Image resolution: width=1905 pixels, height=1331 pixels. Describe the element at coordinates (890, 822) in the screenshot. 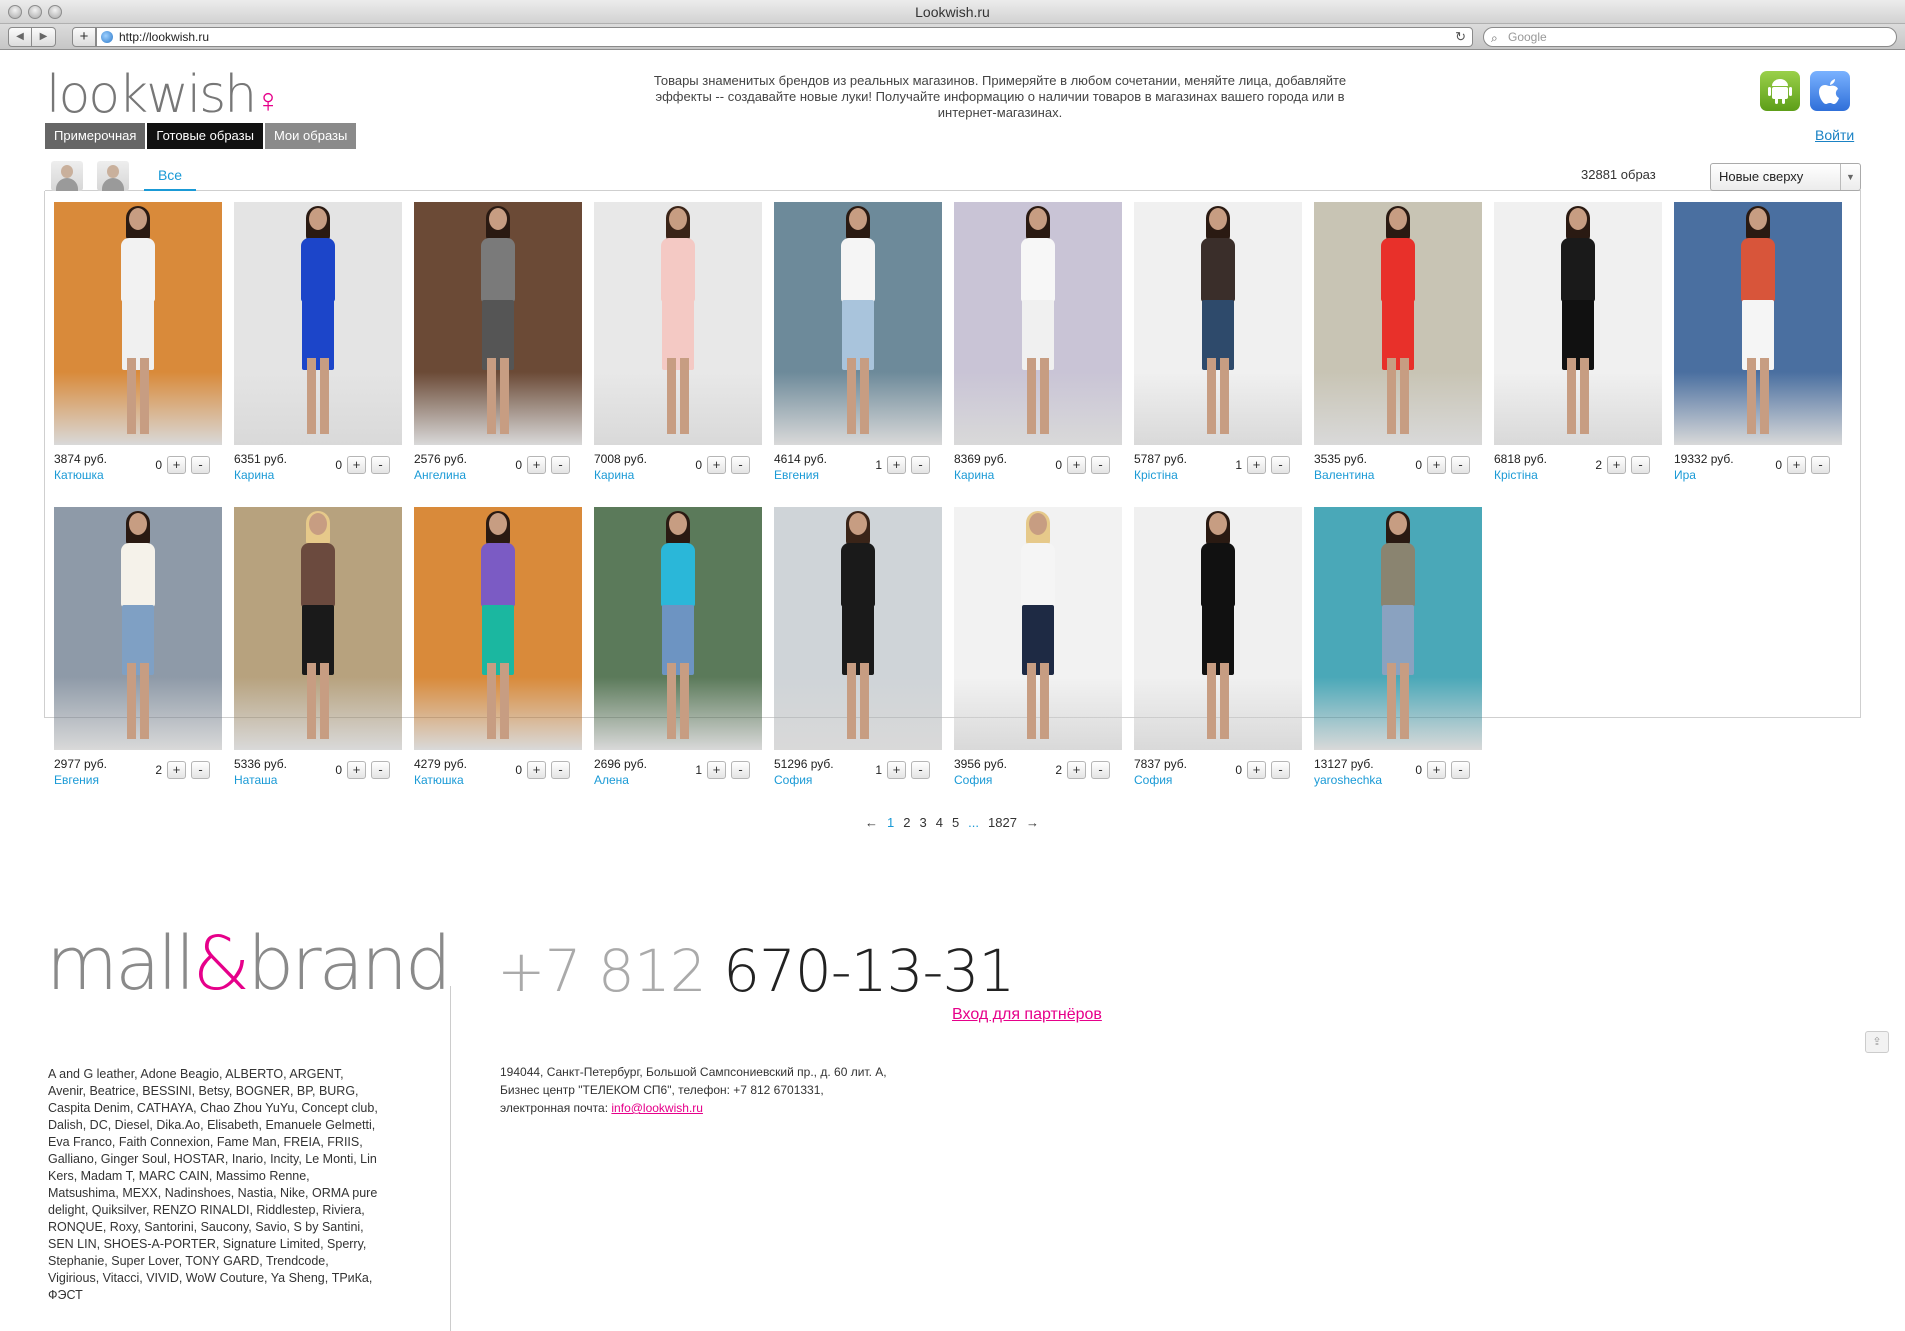

I see `page-1-current: 1` at that location.